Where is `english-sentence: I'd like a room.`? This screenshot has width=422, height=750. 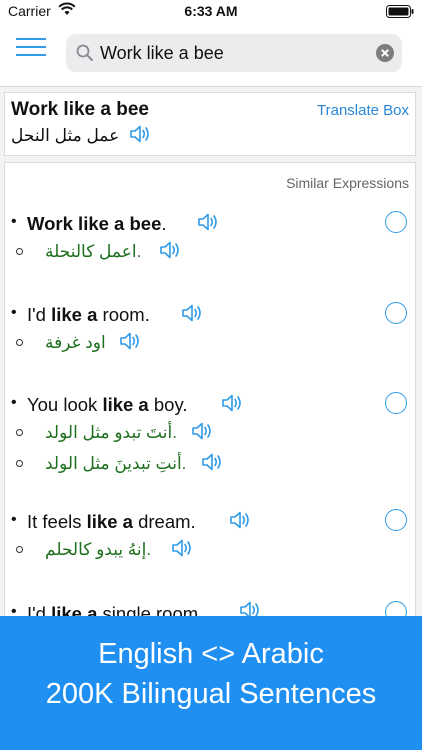 english-sentence: I'd like a room. is located at coordinates (88, 314).